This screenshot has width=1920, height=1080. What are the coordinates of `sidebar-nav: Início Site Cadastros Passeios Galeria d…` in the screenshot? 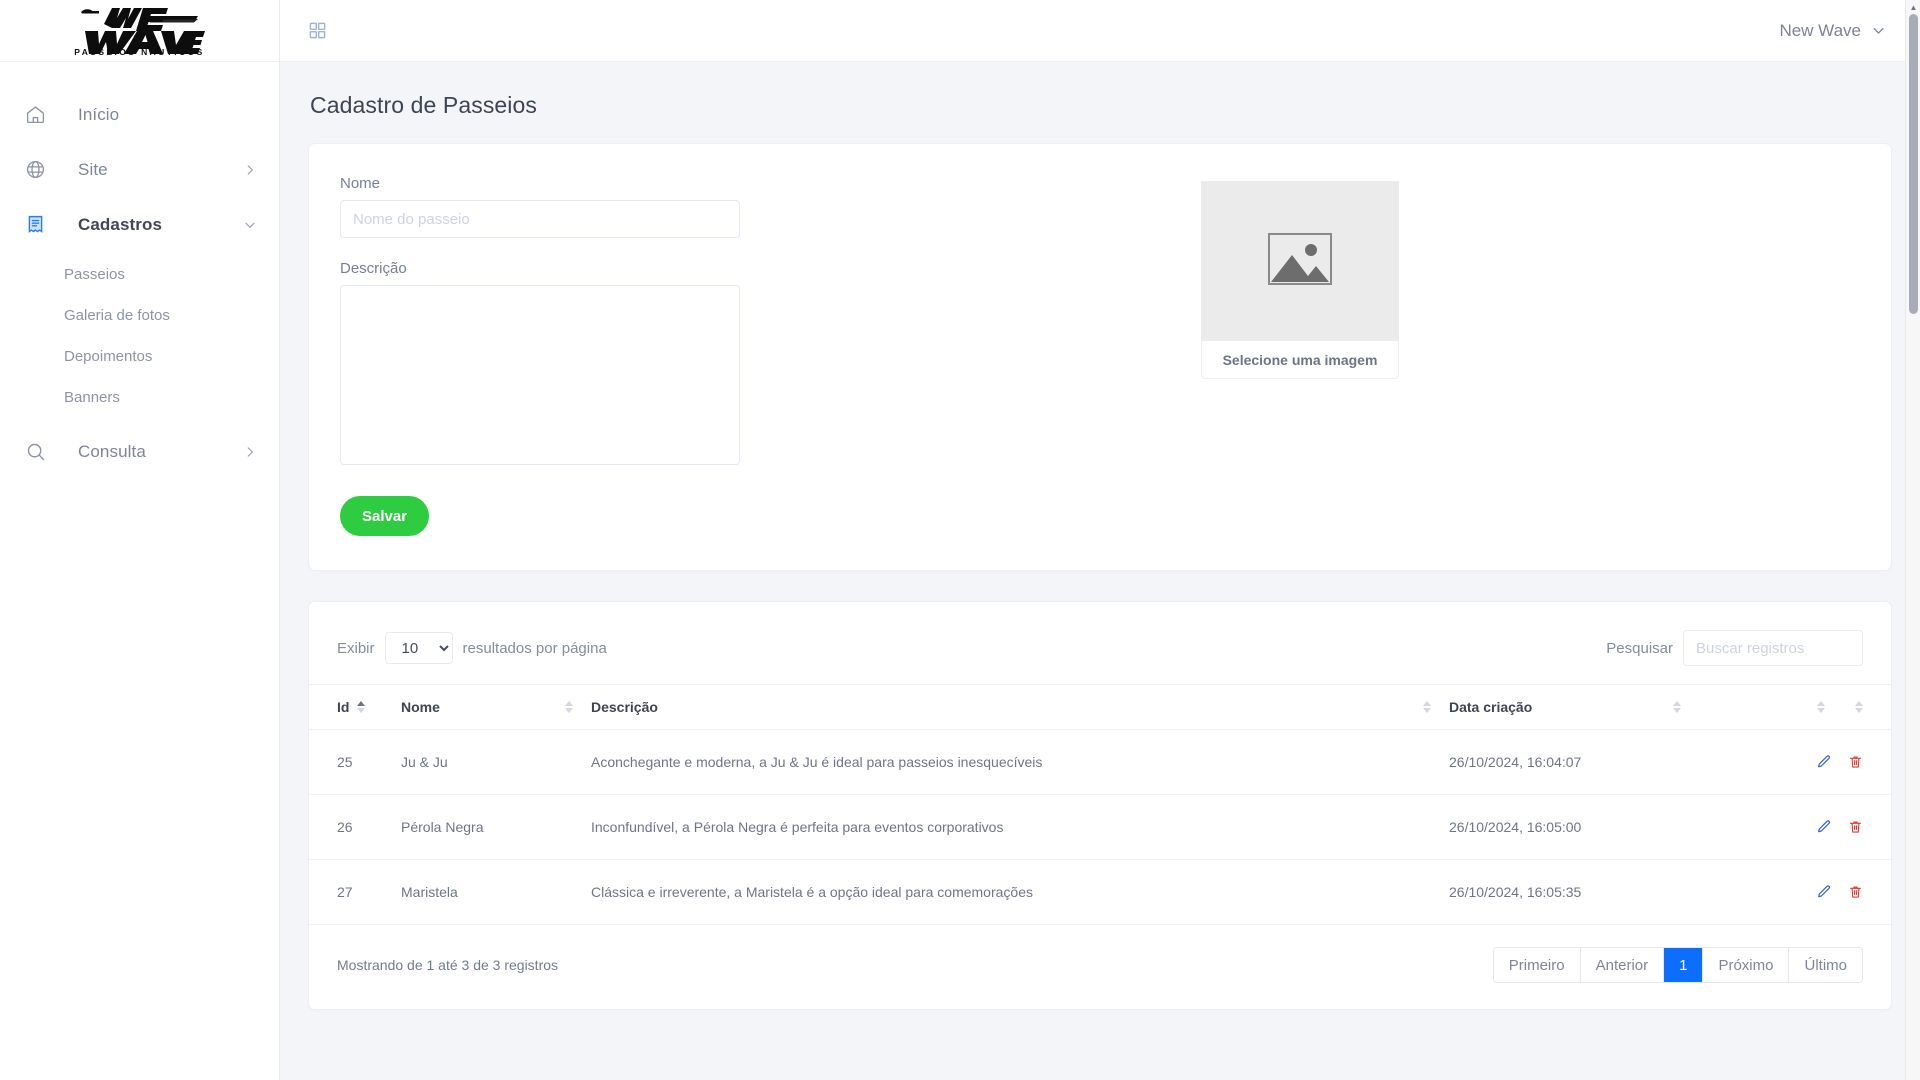 It's located at (139, 268).